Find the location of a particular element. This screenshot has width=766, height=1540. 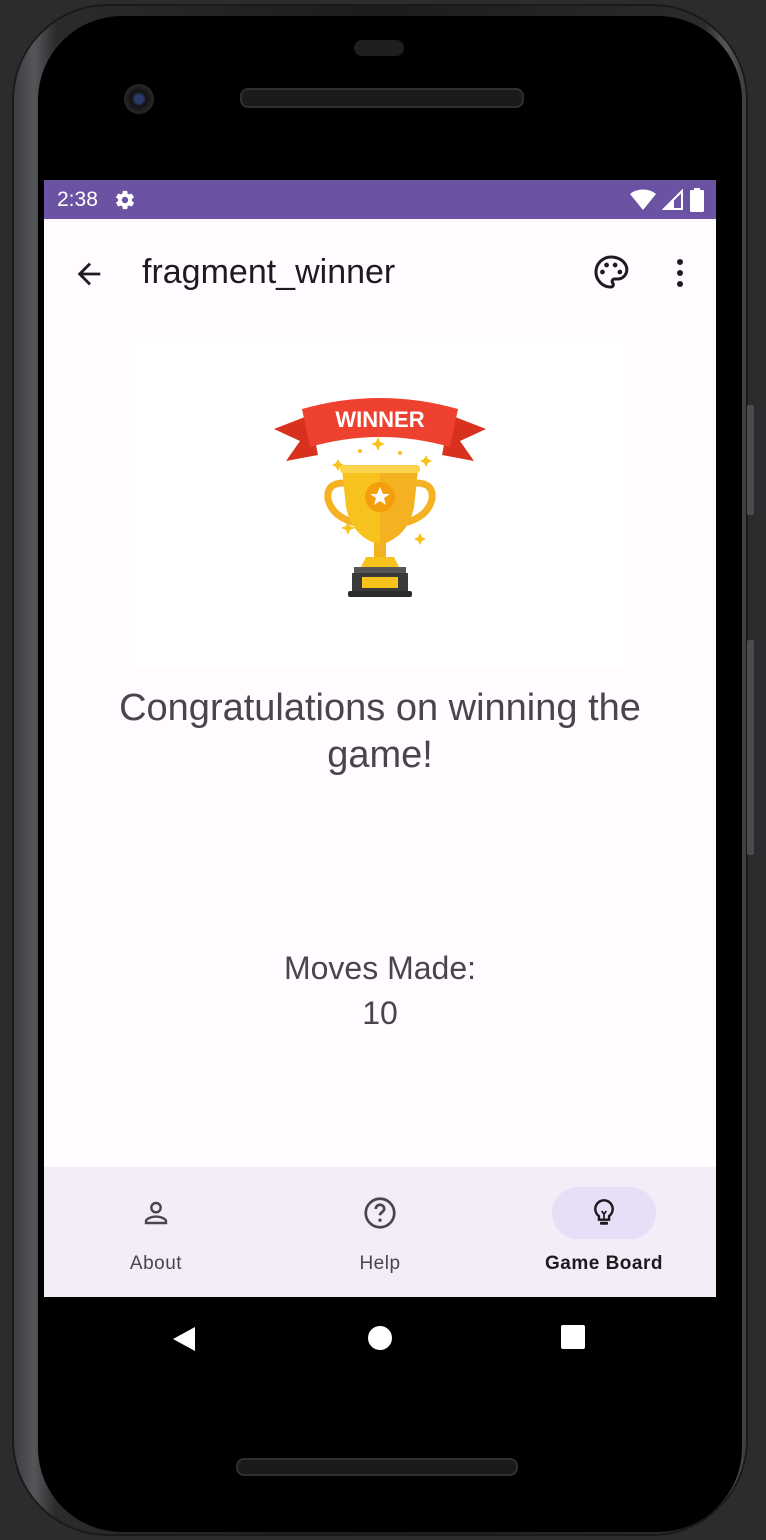

system-navigation-bar is located at coordinates (380, 1337).